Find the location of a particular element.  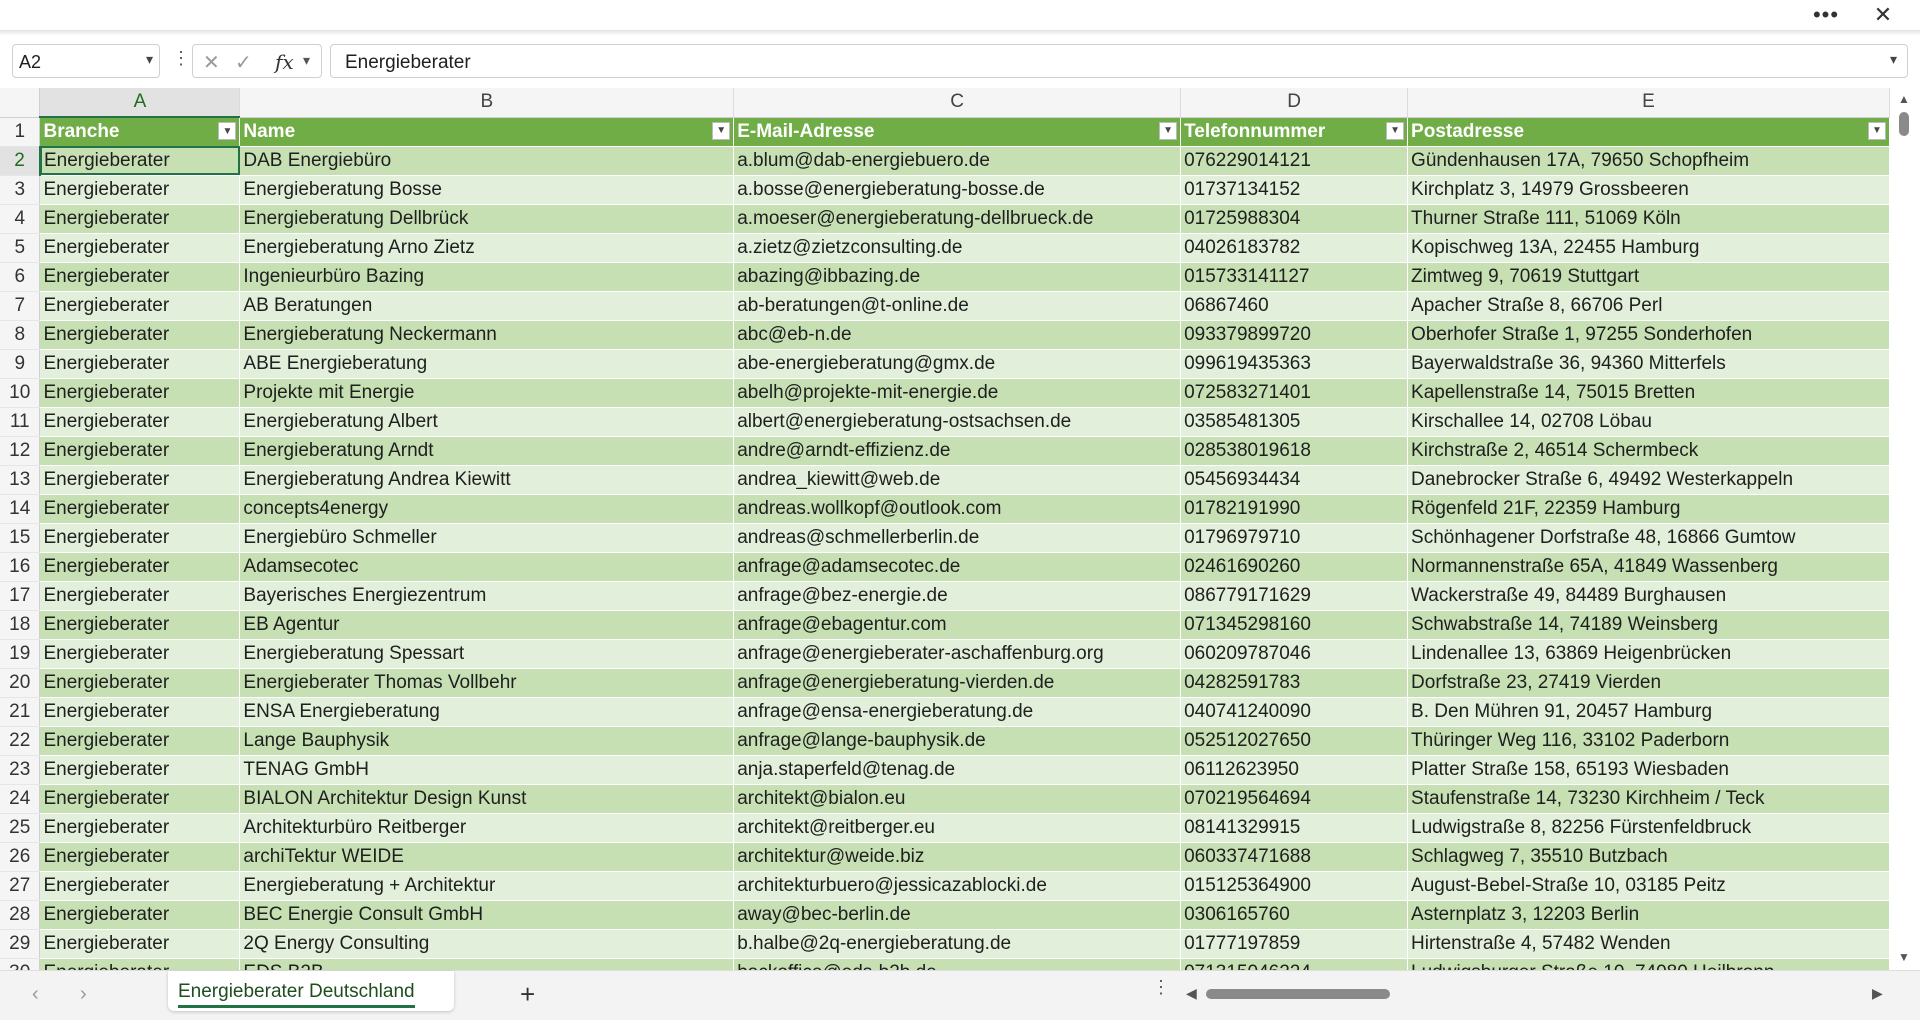

cell-b: EB Agentur is located at coordinates (487, 625).